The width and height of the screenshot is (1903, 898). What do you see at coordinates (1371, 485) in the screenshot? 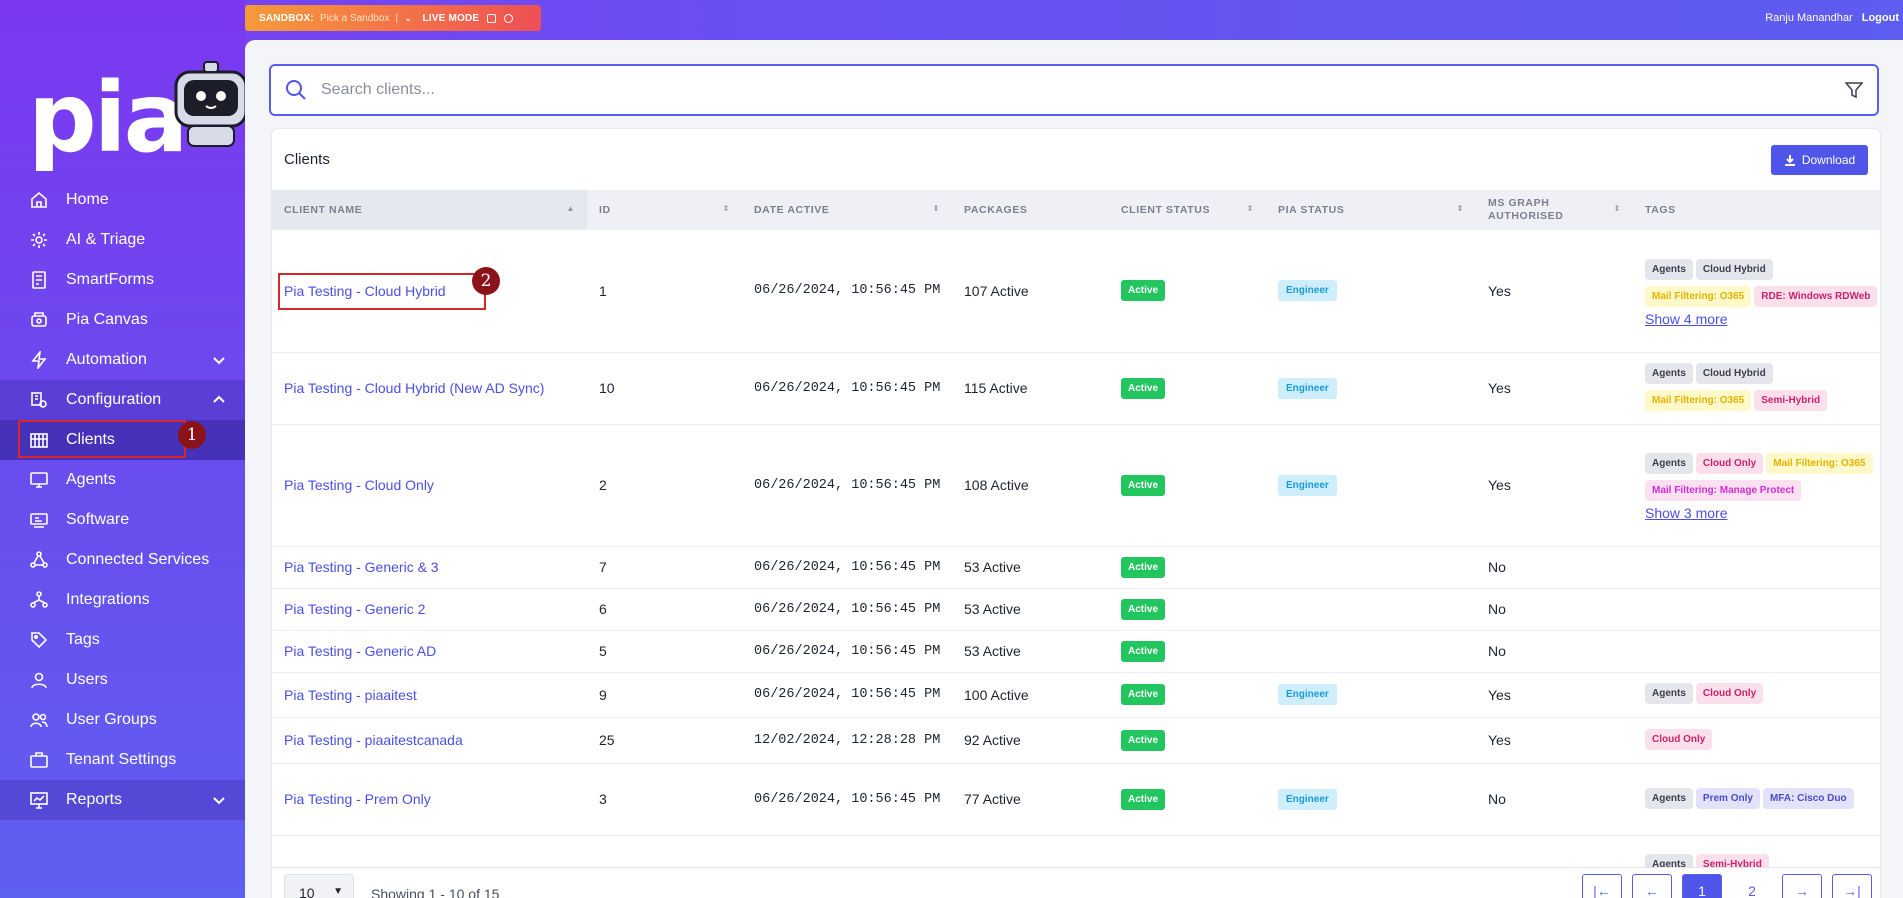
I see `cell-pia-status: Engineer` at bounding box center [1371, 485].